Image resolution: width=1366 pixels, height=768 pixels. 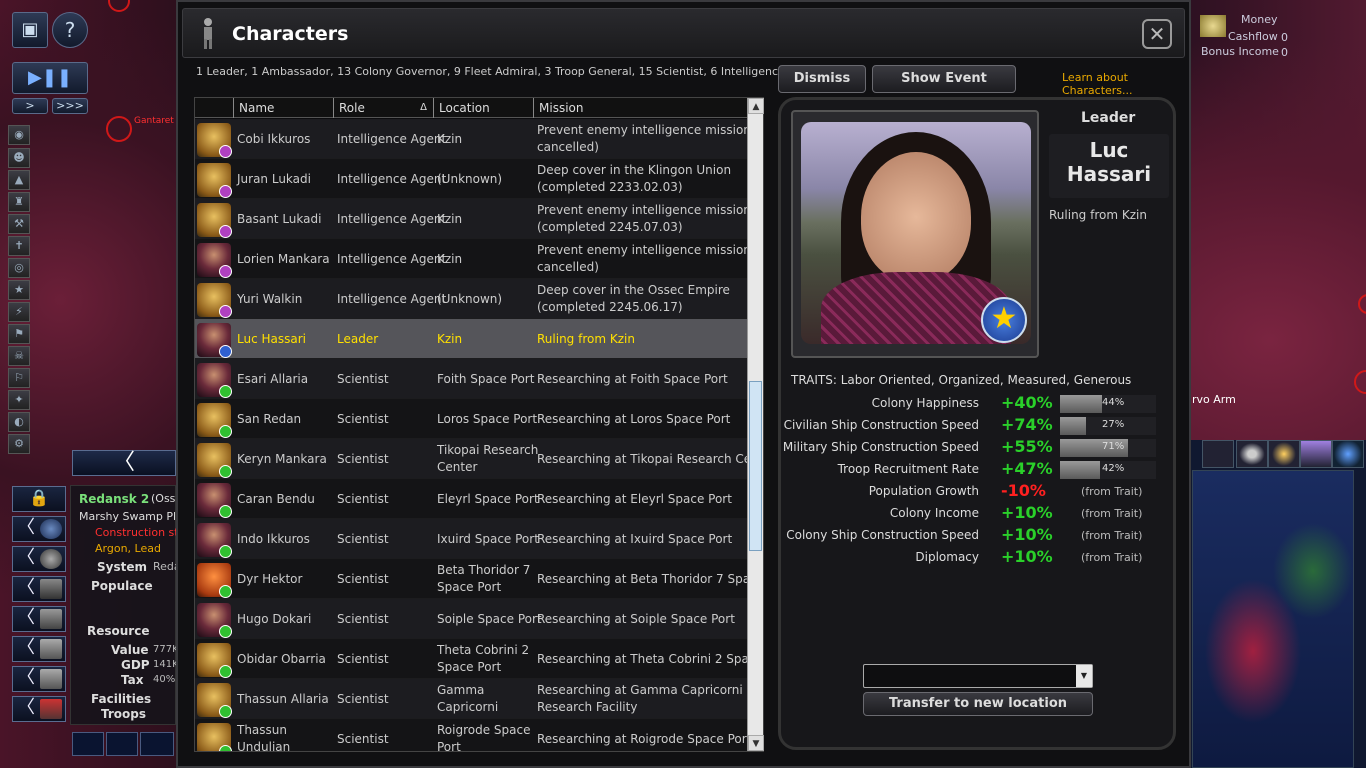 I want to click on planet-name: Redansk 2, so click(x=114, y=499).